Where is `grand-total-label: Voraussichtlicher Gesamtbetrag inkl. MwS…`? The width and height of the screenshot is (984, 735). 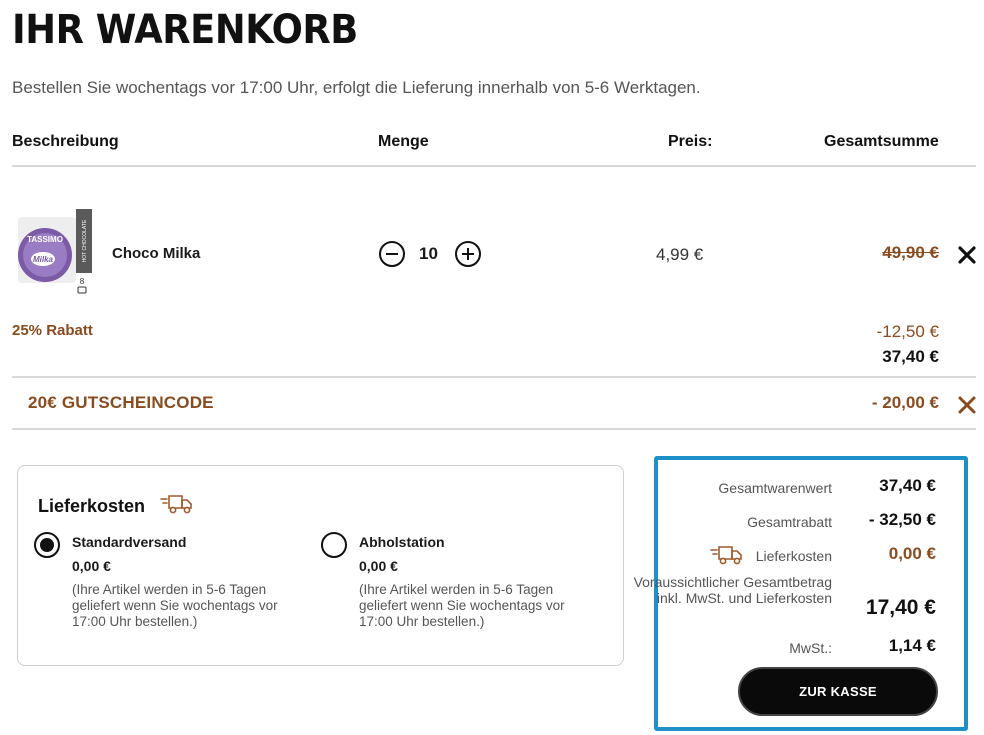
grand-total-label: Voraussichtlicher Gesamtbetrag inkl. MwS… is located at coordinates (732, 590).